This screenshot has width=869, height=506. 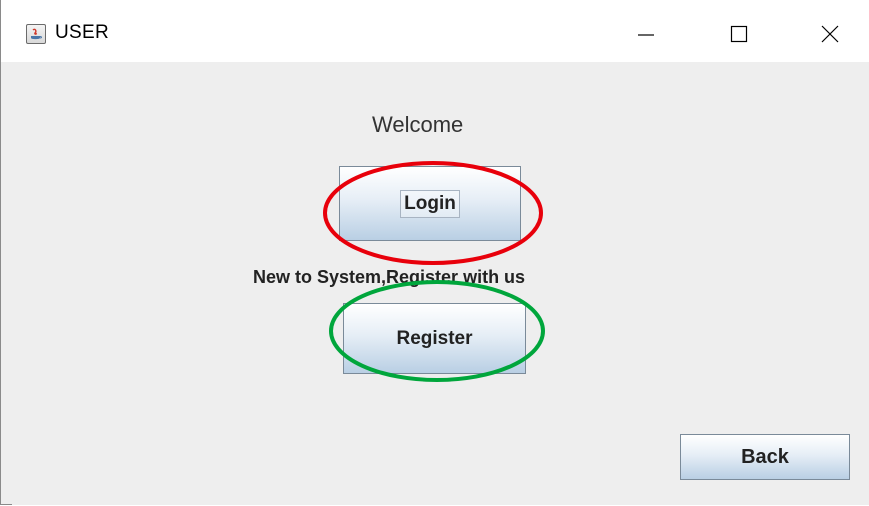 I want to click on back-button-label: Back, so click(x=765, y=456).